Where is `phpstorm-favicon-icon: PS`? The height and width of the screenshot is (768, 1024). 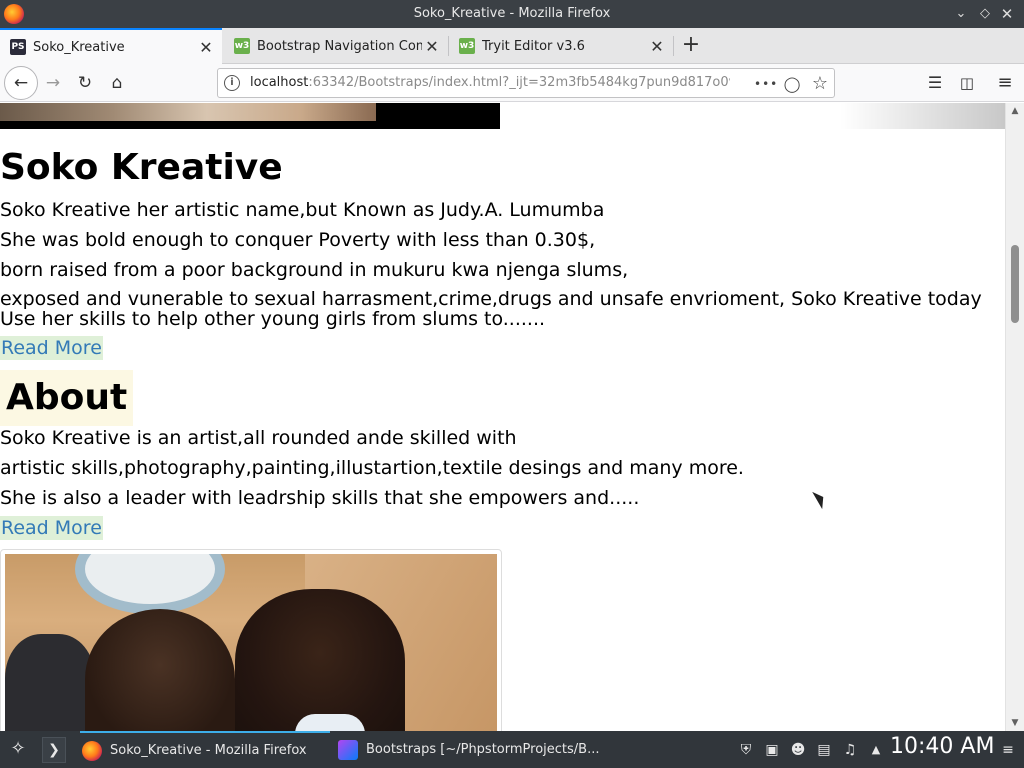 phpstorm-favicon-icon: PS is located at coordinates (18, 47).